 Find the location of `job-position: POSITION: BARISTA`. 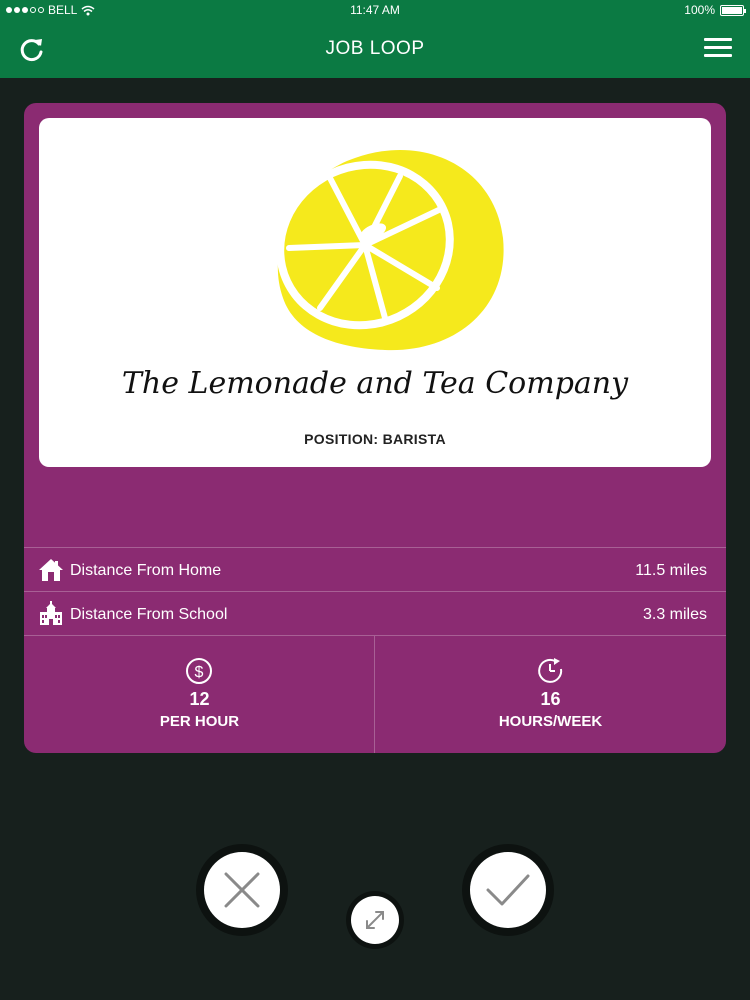

job-position: POSITION: BARISTA is located at coordinates (375, 439).